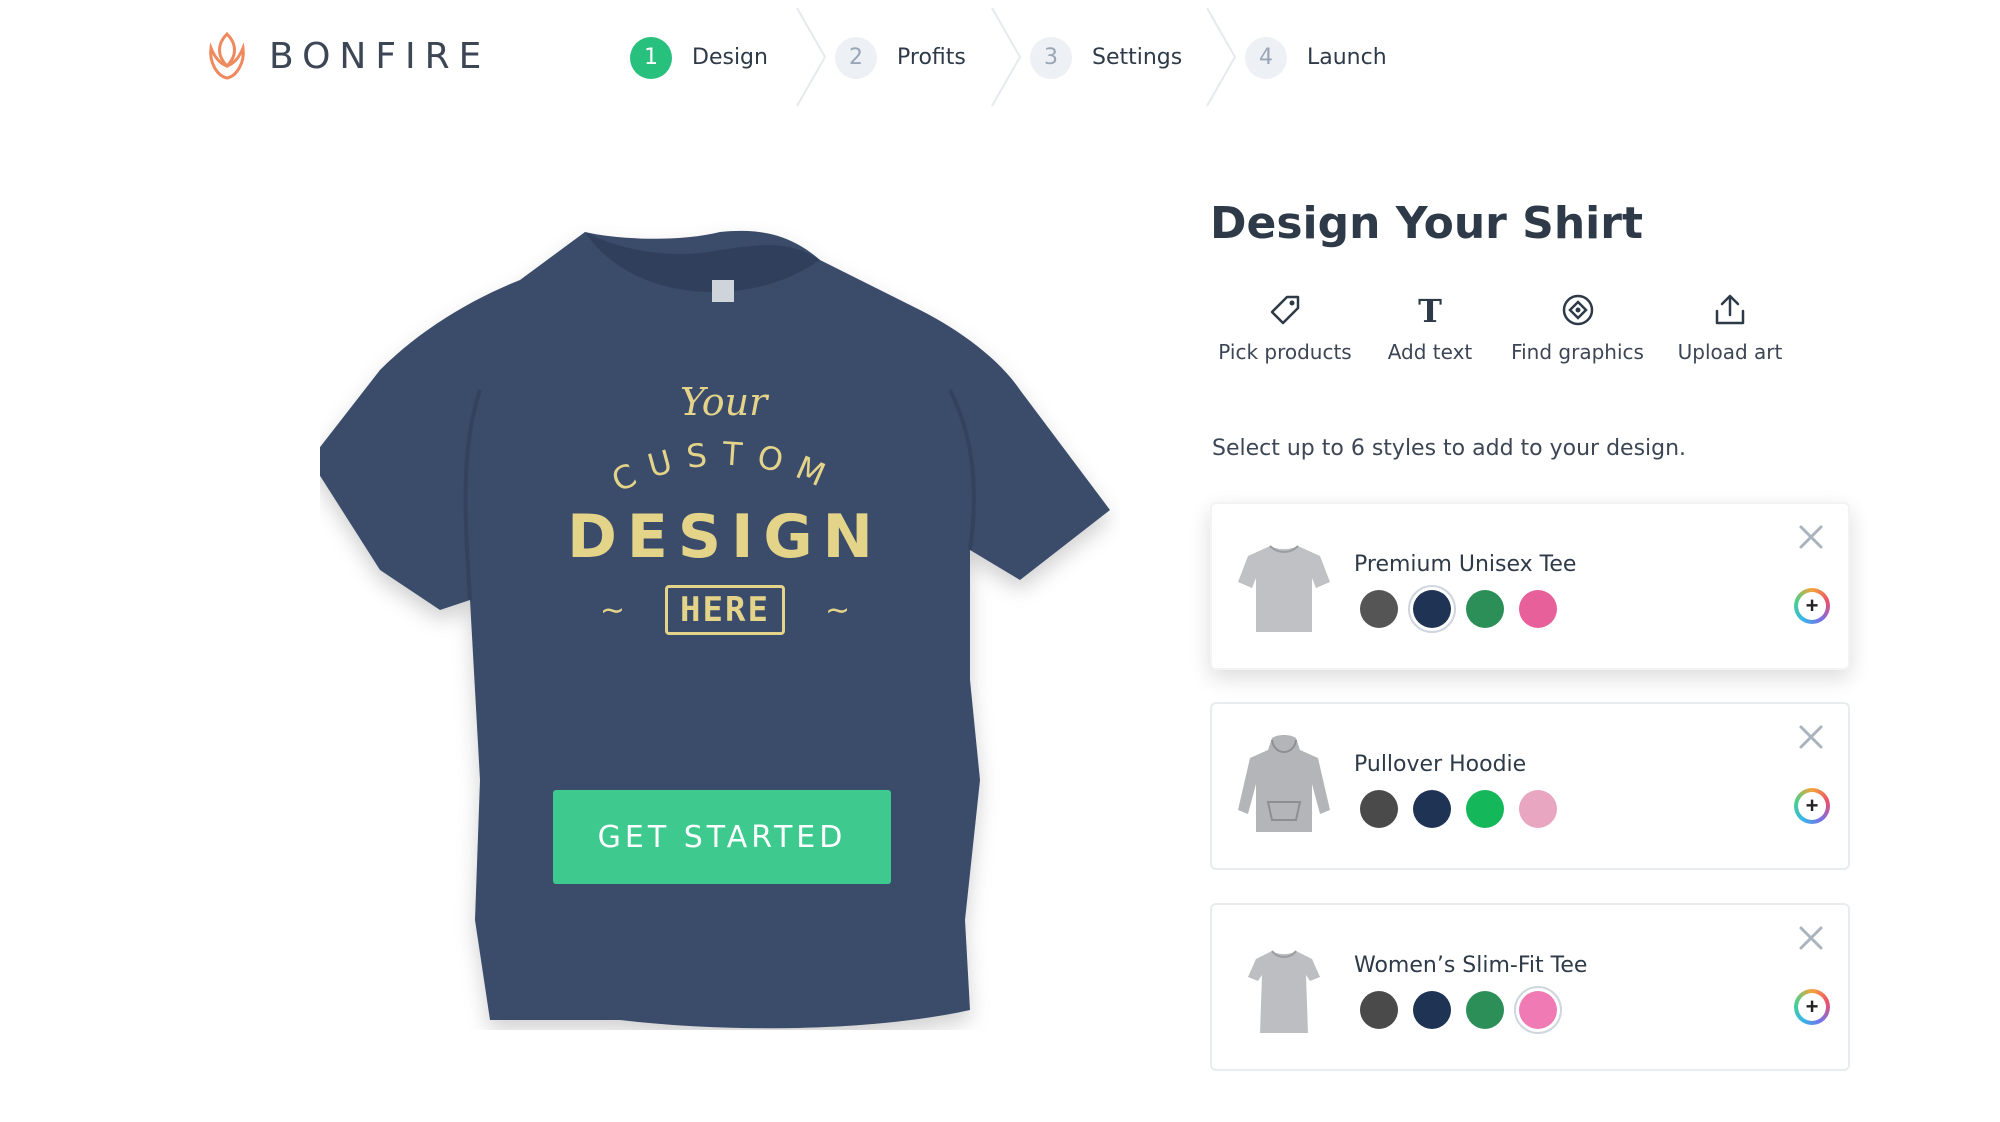  Describe the element at coordinates (1266, 57) in the screenshot. I see `step-number: 4` at that location.